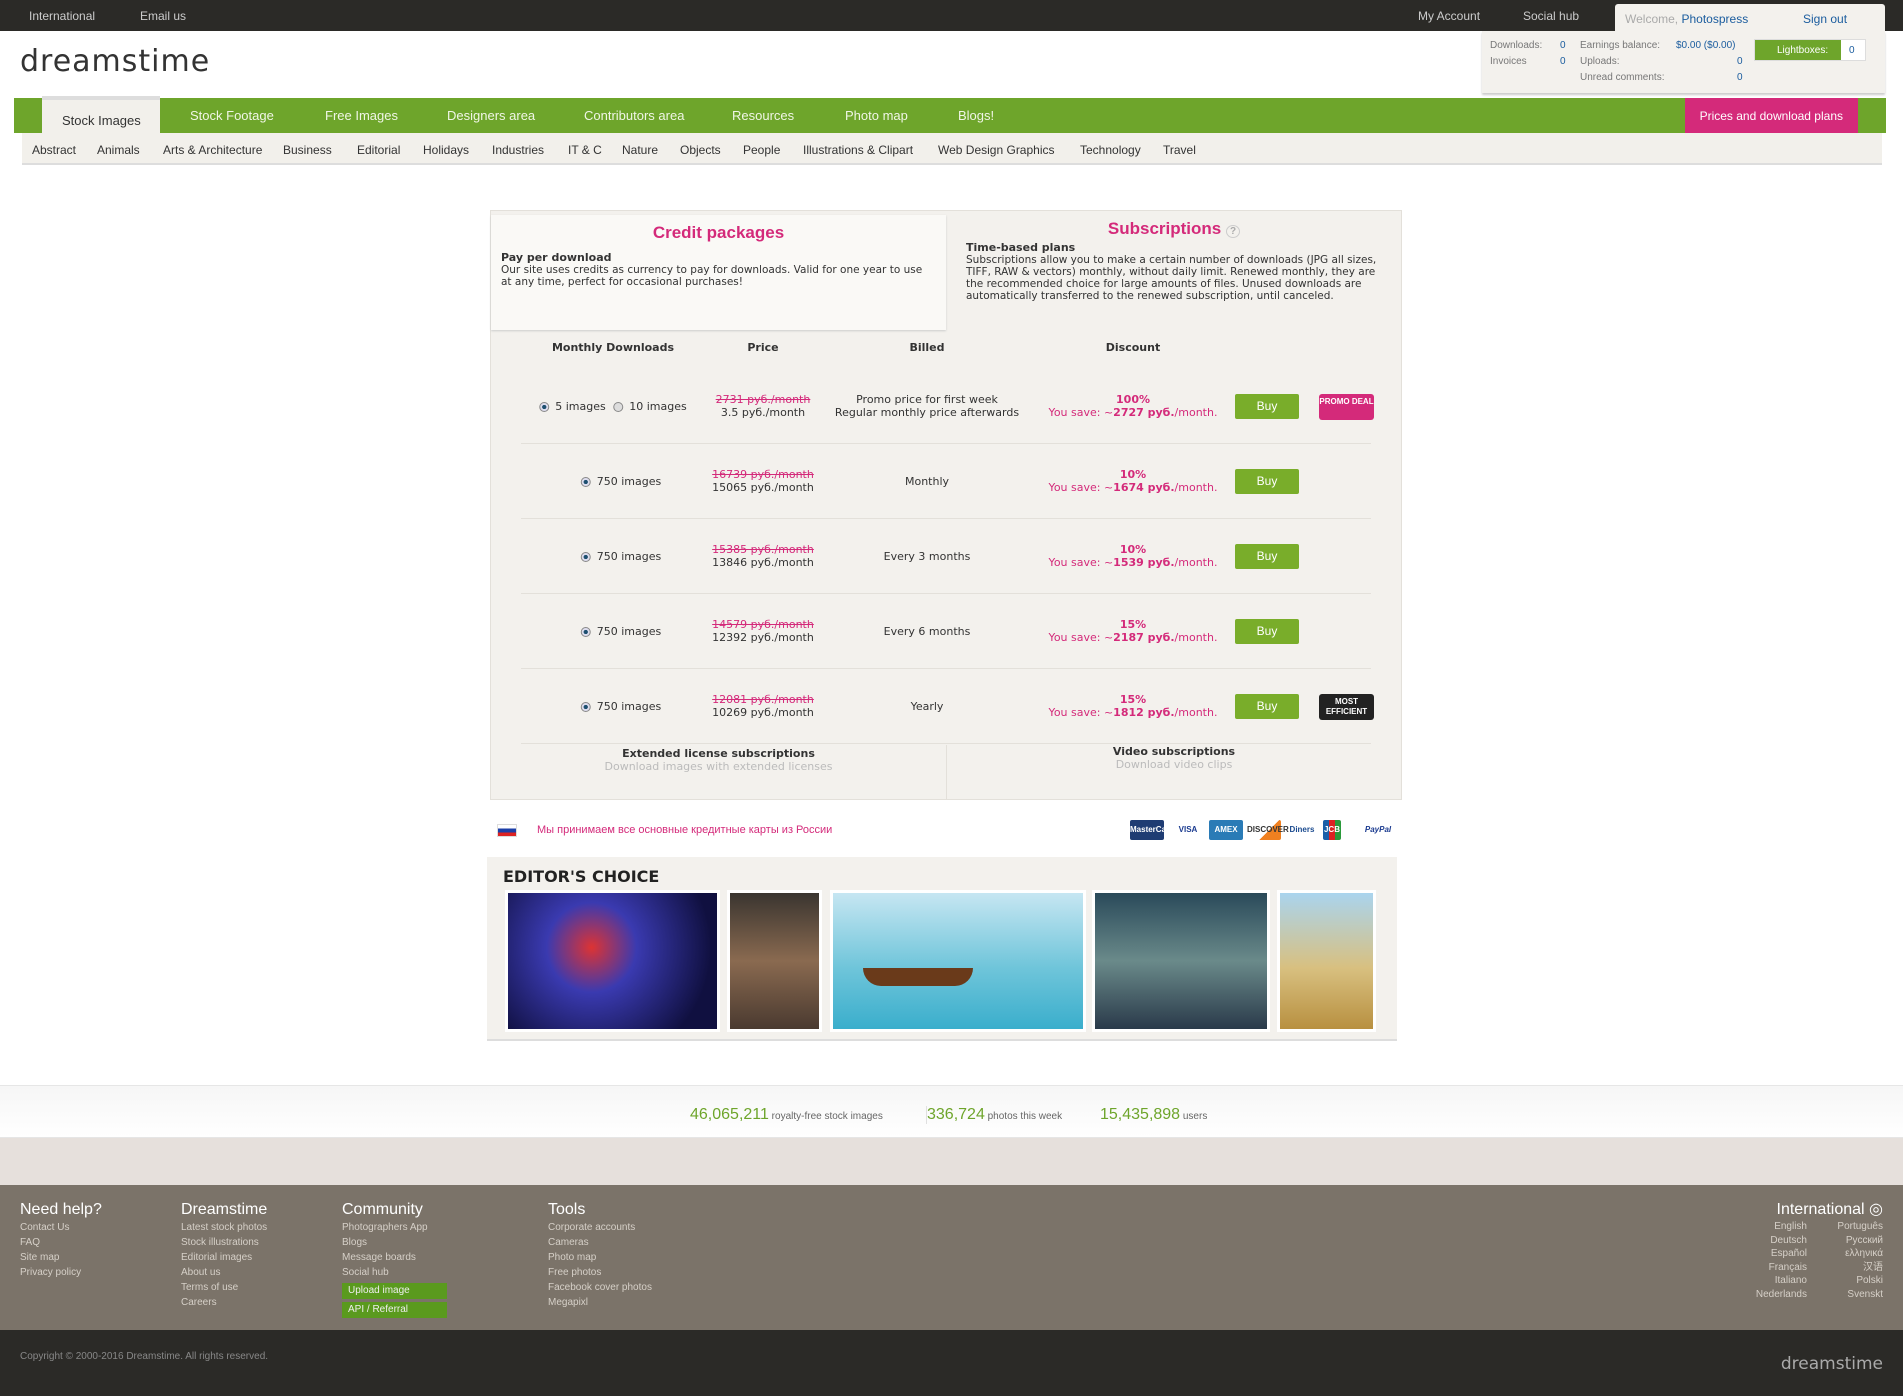  Describe the element at coordinates (585, 150) in the screenshot. I see `category-link: IT & C` at that location.